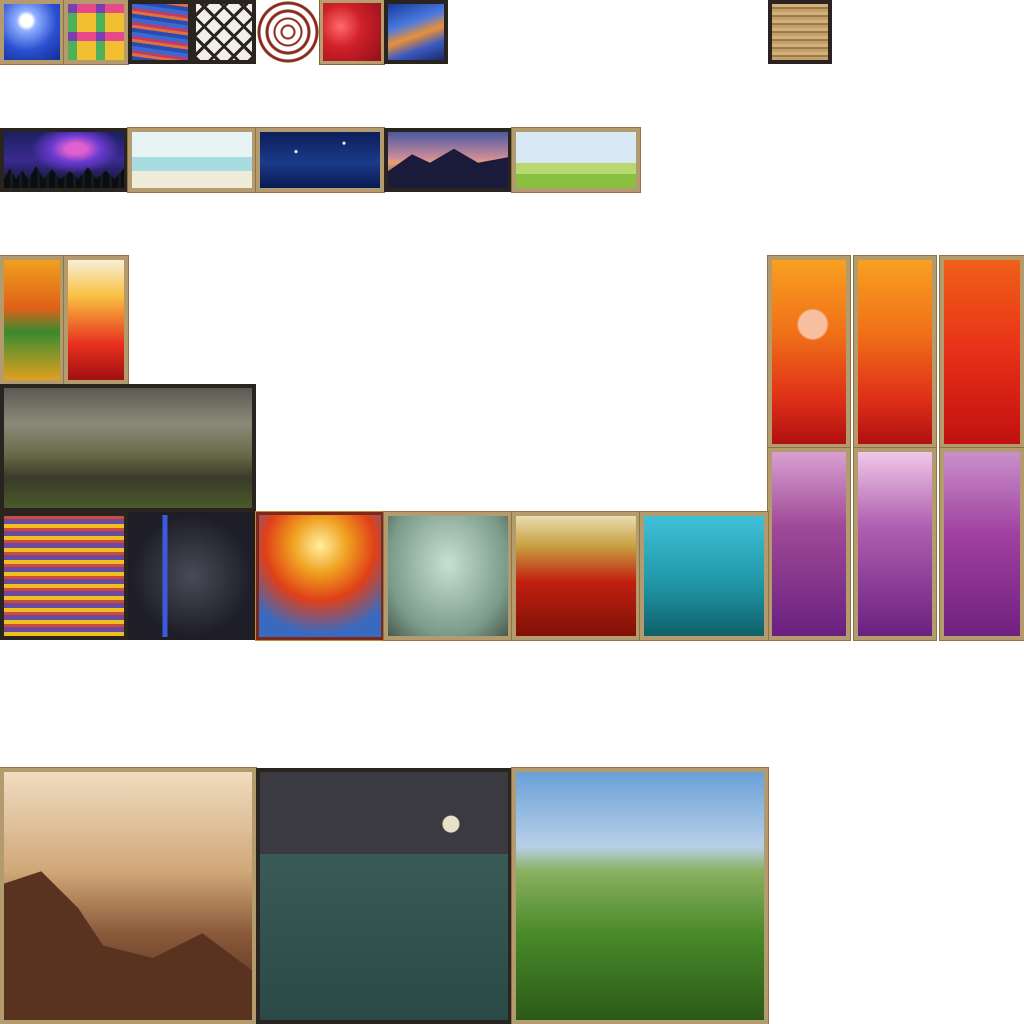 Image resolution: width=1024 pixels, height=1024 pixels. What do you see at coordinates (96, 320) in the screenshot?
I see `painting-red-bare-tree` at bounding box center [96, 320].